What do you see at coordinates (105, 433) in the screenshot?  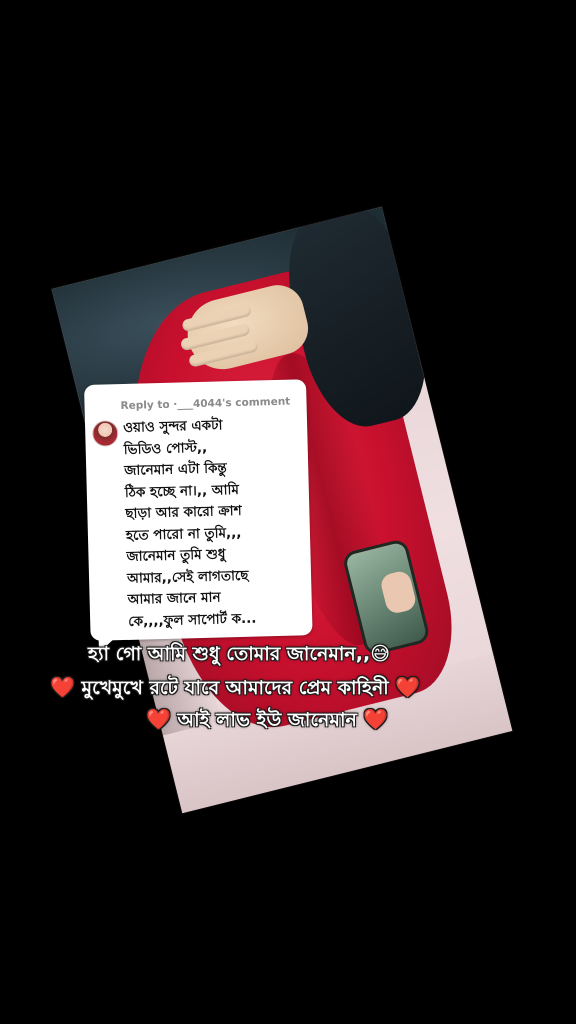 I see `commenter-avatar` at bounding box center [105, 433].